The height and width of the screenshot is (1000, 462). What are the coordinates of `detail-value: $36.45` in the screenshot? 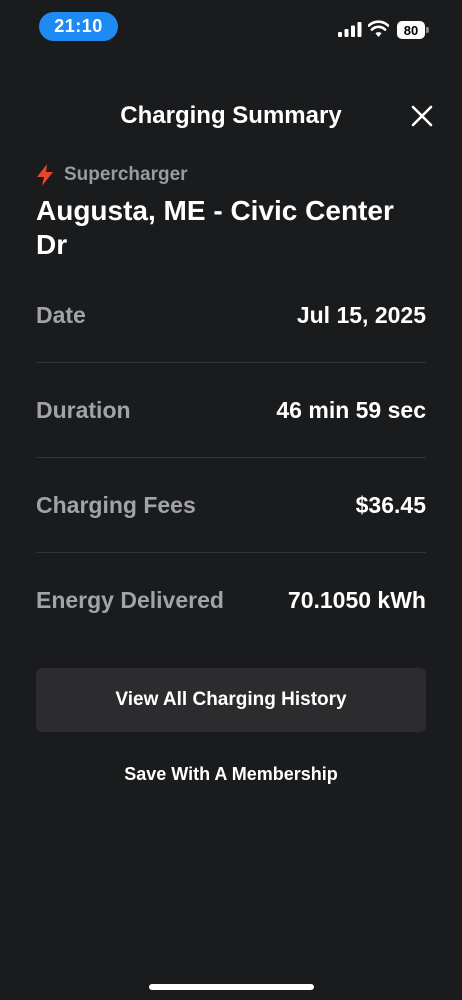 It's located at (390, 504).